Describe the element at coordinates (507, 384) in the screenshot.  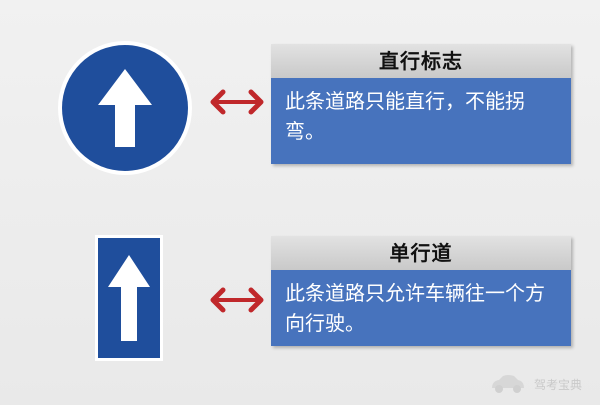
I see `car-icon` at that location.